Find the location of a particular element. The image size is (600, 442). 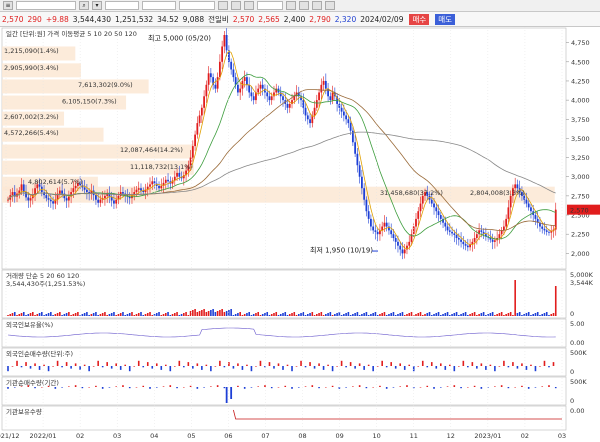

stock-code-input is located at coordinates (46, 5).